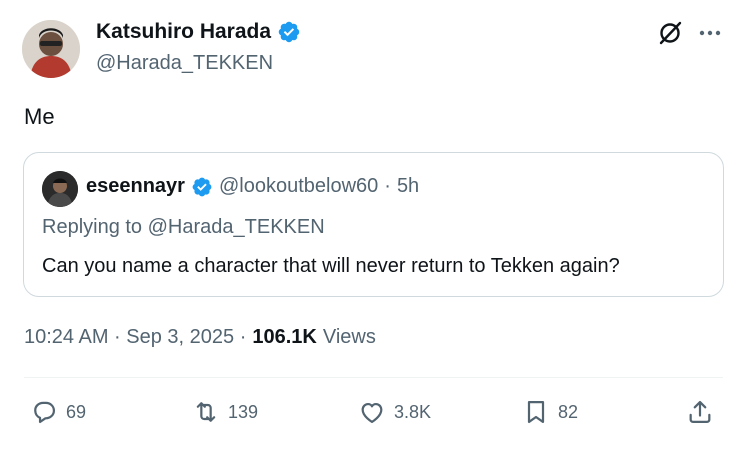  What do you see at coordinates (284, 337) in the screenshot?
I see `views-count: 106.1K` at bounding box center [284, 337].